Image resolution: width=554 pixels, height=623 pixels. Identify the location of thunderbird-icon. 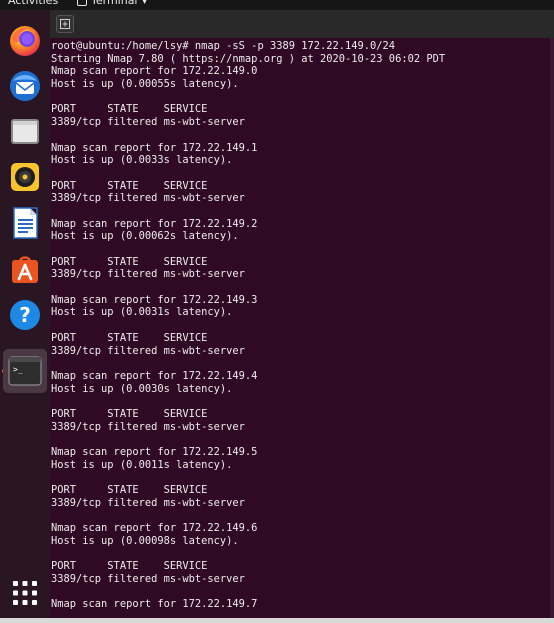
(25, 86).